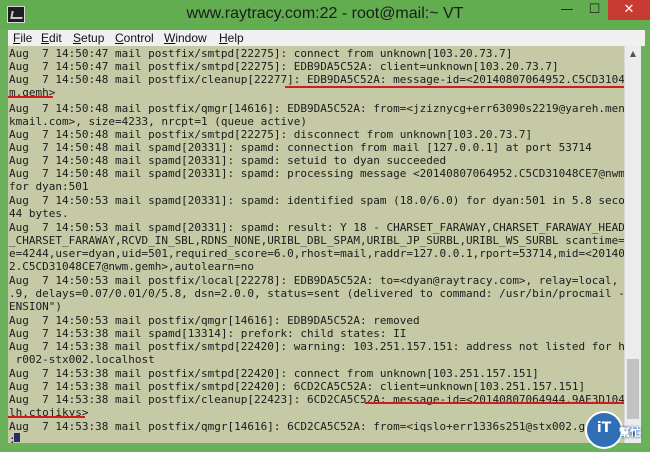  What do you see at coordinates (22, 38) in the screenshot?
I see `menu-file: File` at bounding box center [22, 38].